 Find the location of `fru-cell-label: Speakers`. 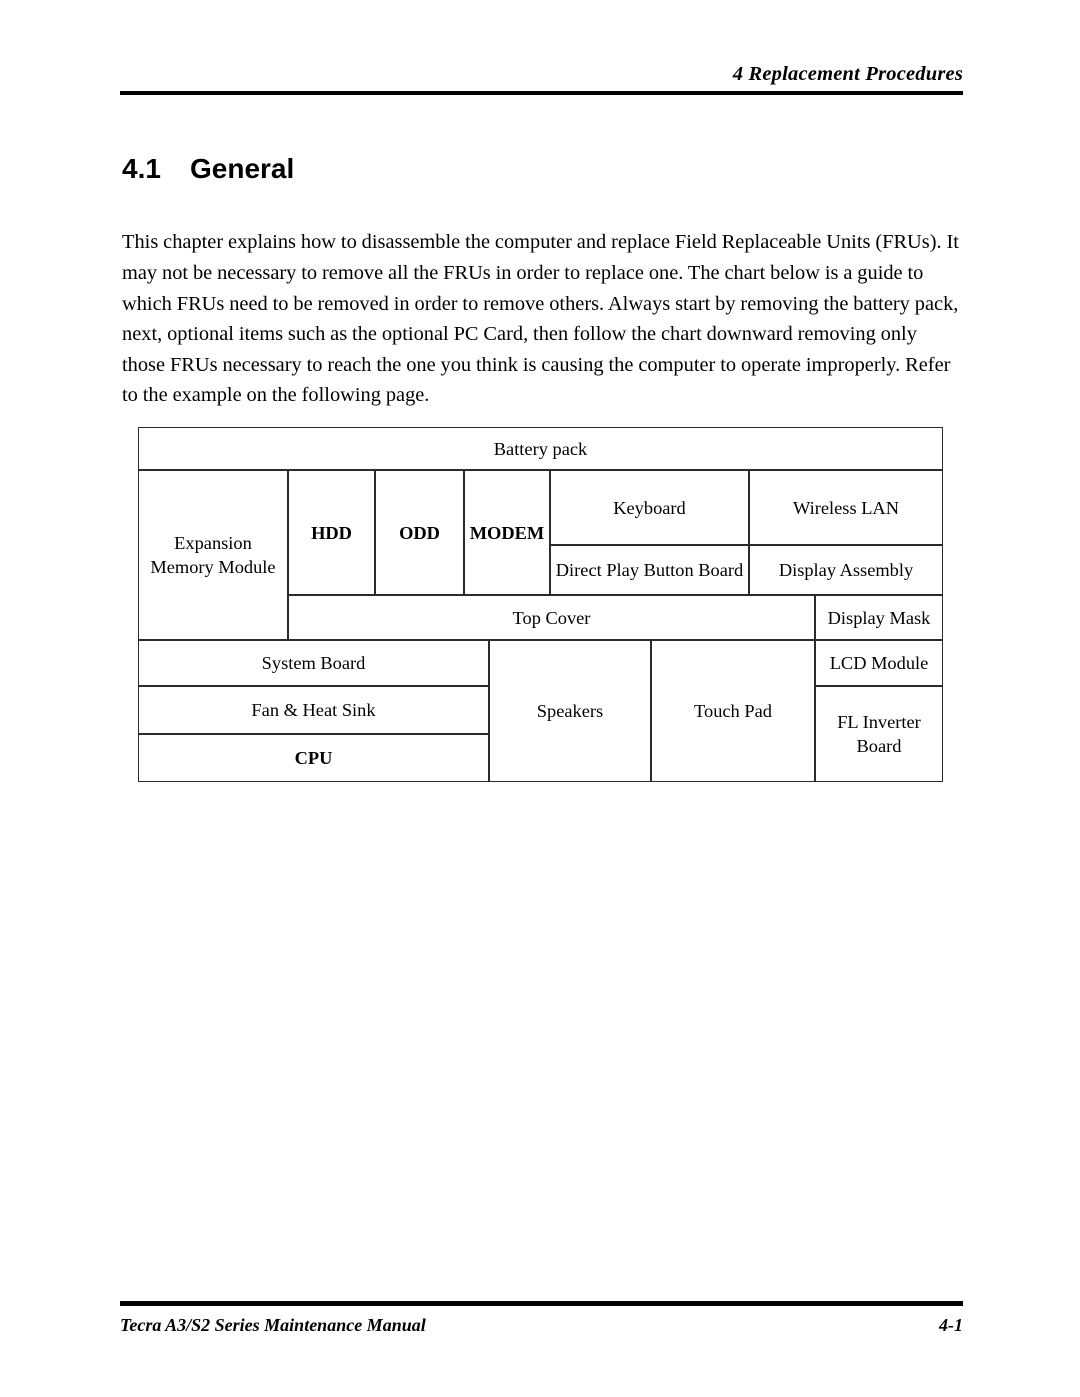

fru-cell-label: Speakers is located at coordinates (570, 711).